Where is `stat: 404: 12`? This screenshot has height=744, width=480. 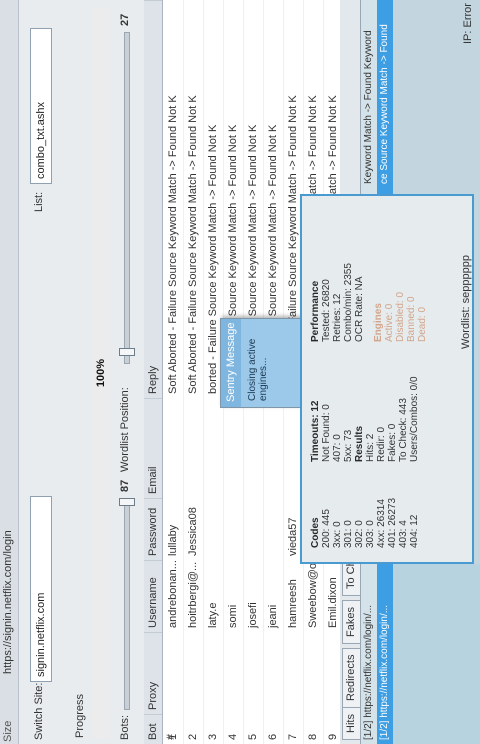 stat: 404: 12 is located at coordinates (414, 531).